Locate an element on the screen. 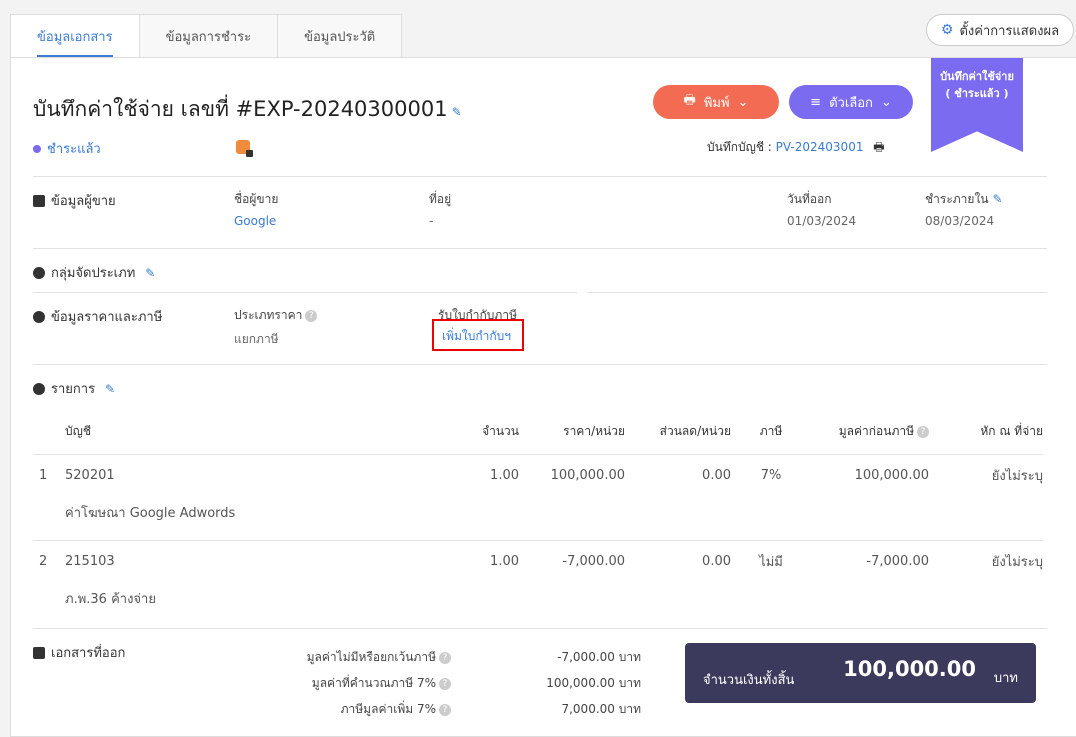 The image size is (1076, 737). category-section-title: กลุ่มจัดประเภท is located at coordinates (93, 273).